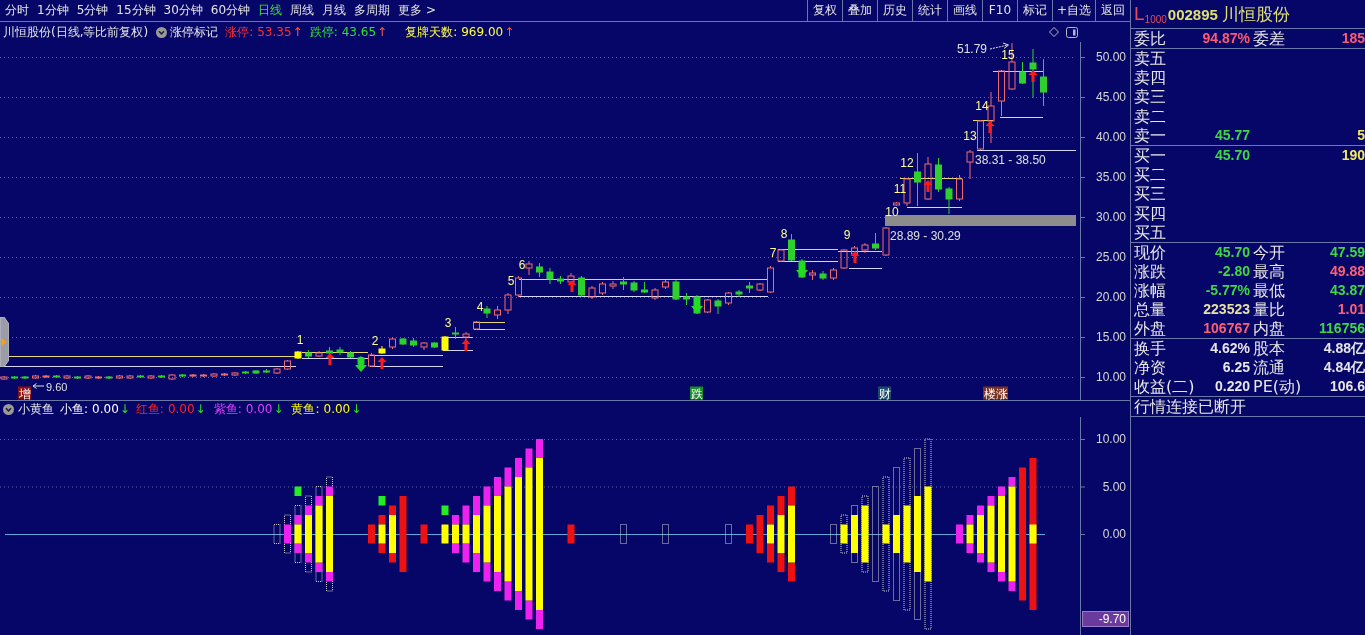 The height and width of the screenshot is (635, 1365). Describe the element at coordinates (773, 253) in the screenshot. I see `point-label: 7` at that location.